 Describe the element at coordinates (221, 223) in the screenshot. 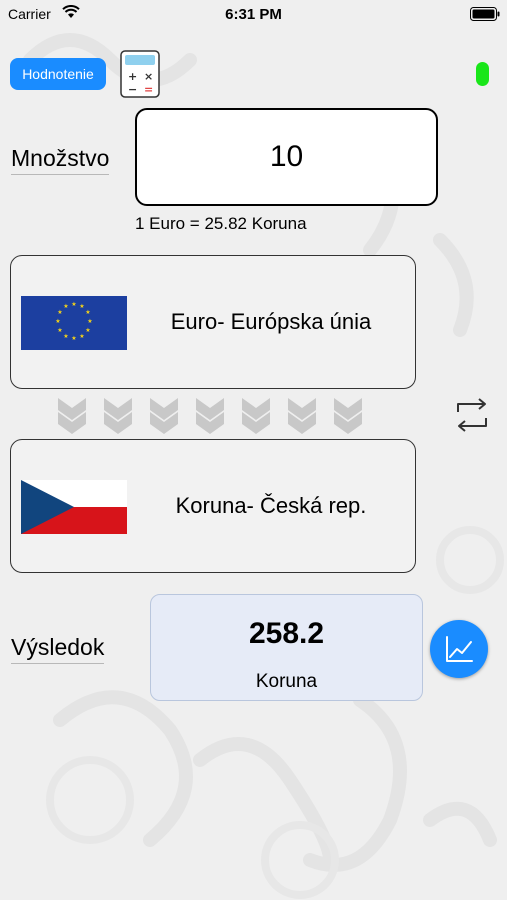

I see `exchange-rate-text: 1 Euro = 25.82 Koruna` at that location.